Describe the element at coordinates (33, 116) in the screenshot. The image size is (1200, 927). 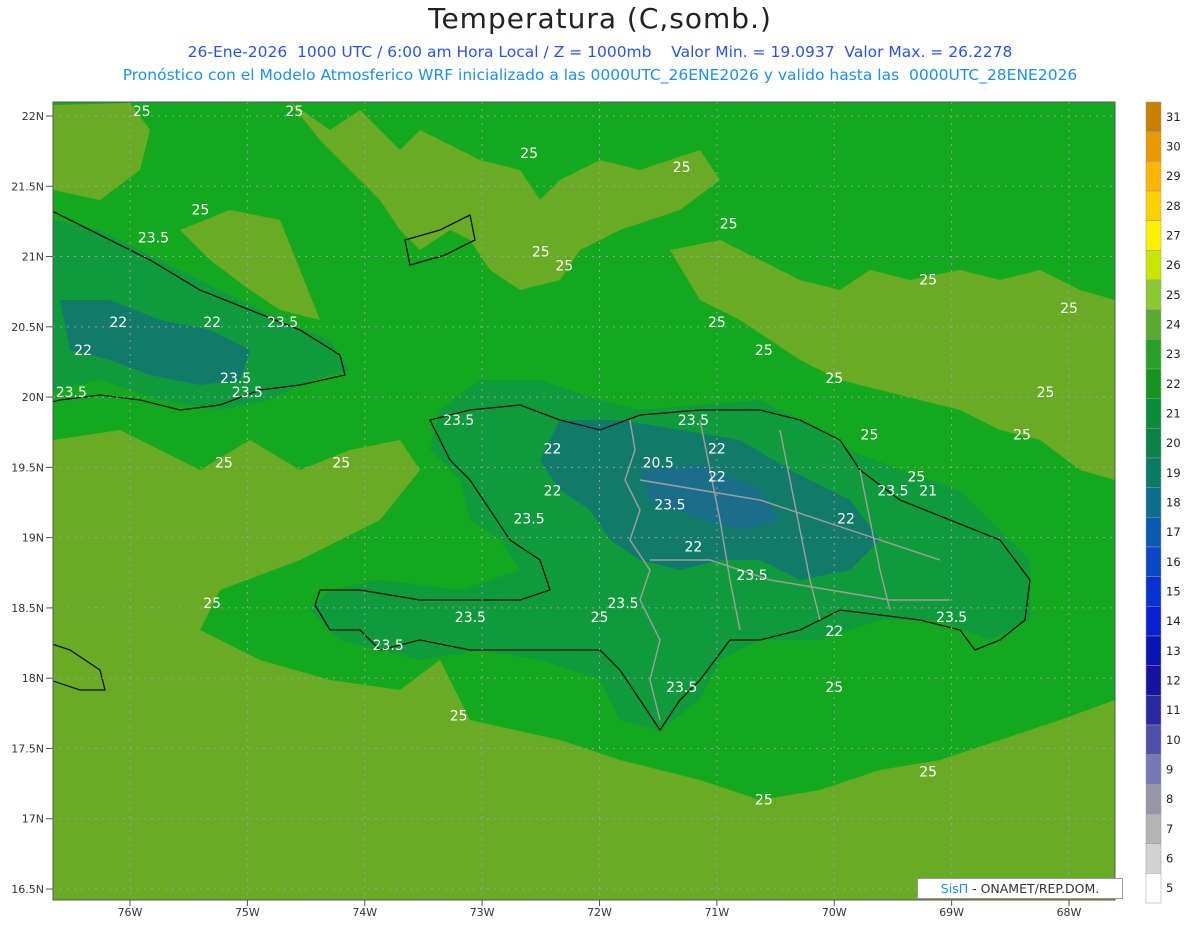
I see `latitude-tick-label: 22N` at that location.